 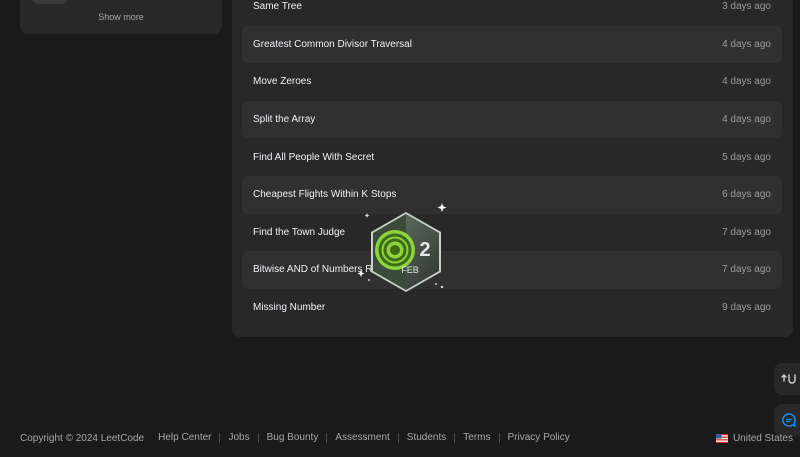 What do you see at coordinates (425, 438) in the screenshot?
I see `footer-link-students: Students` at bounding box center [425, 438].